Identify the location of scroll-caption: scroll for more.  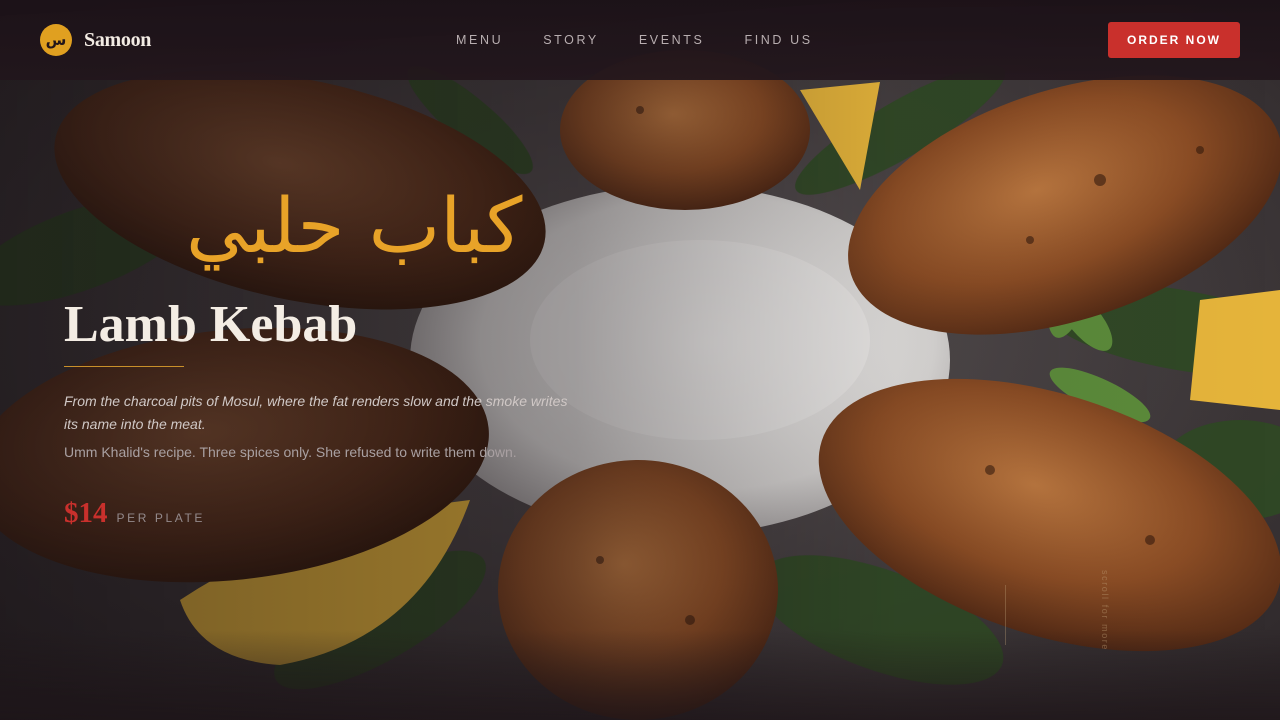
(1105, 611).